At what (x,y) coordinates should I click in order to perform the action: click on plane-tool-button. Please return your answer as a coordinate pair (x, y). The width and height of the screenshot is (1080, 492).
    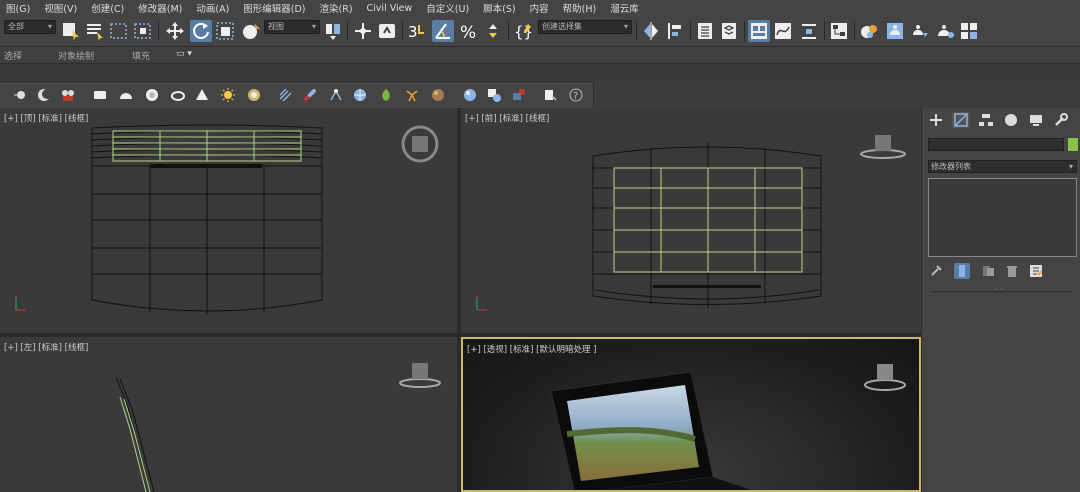
    Looking at the image, I should click on (100, 95).